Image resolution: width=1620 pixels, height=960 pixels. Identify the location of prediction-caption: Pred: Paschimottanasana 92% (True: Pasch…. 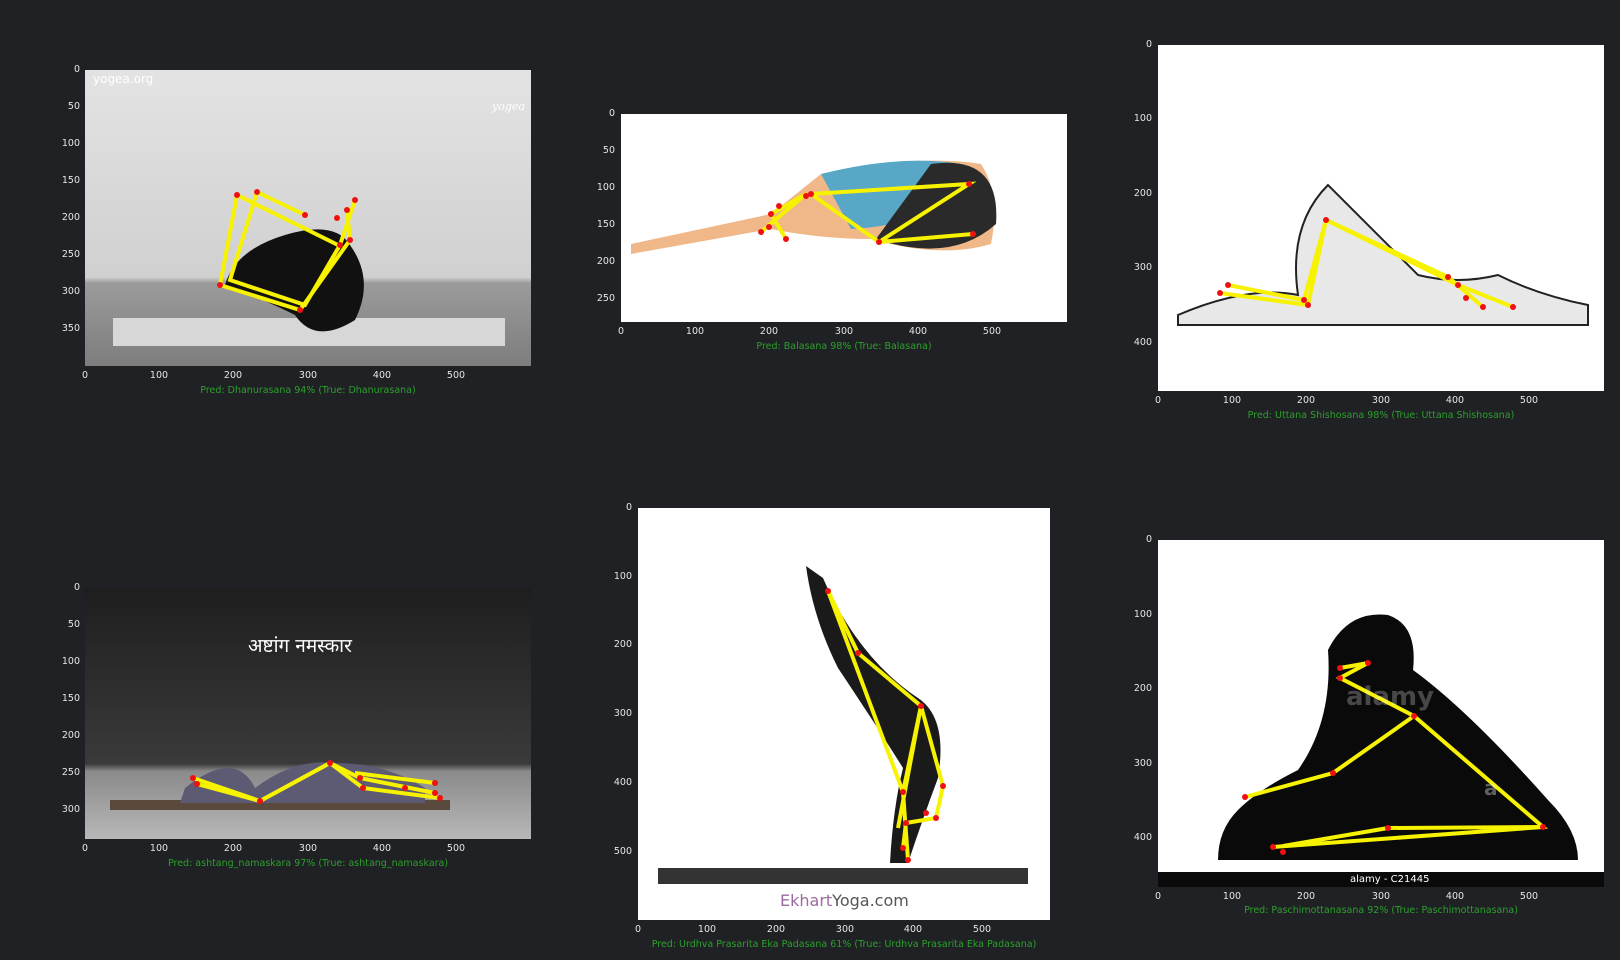
(1381, 910).